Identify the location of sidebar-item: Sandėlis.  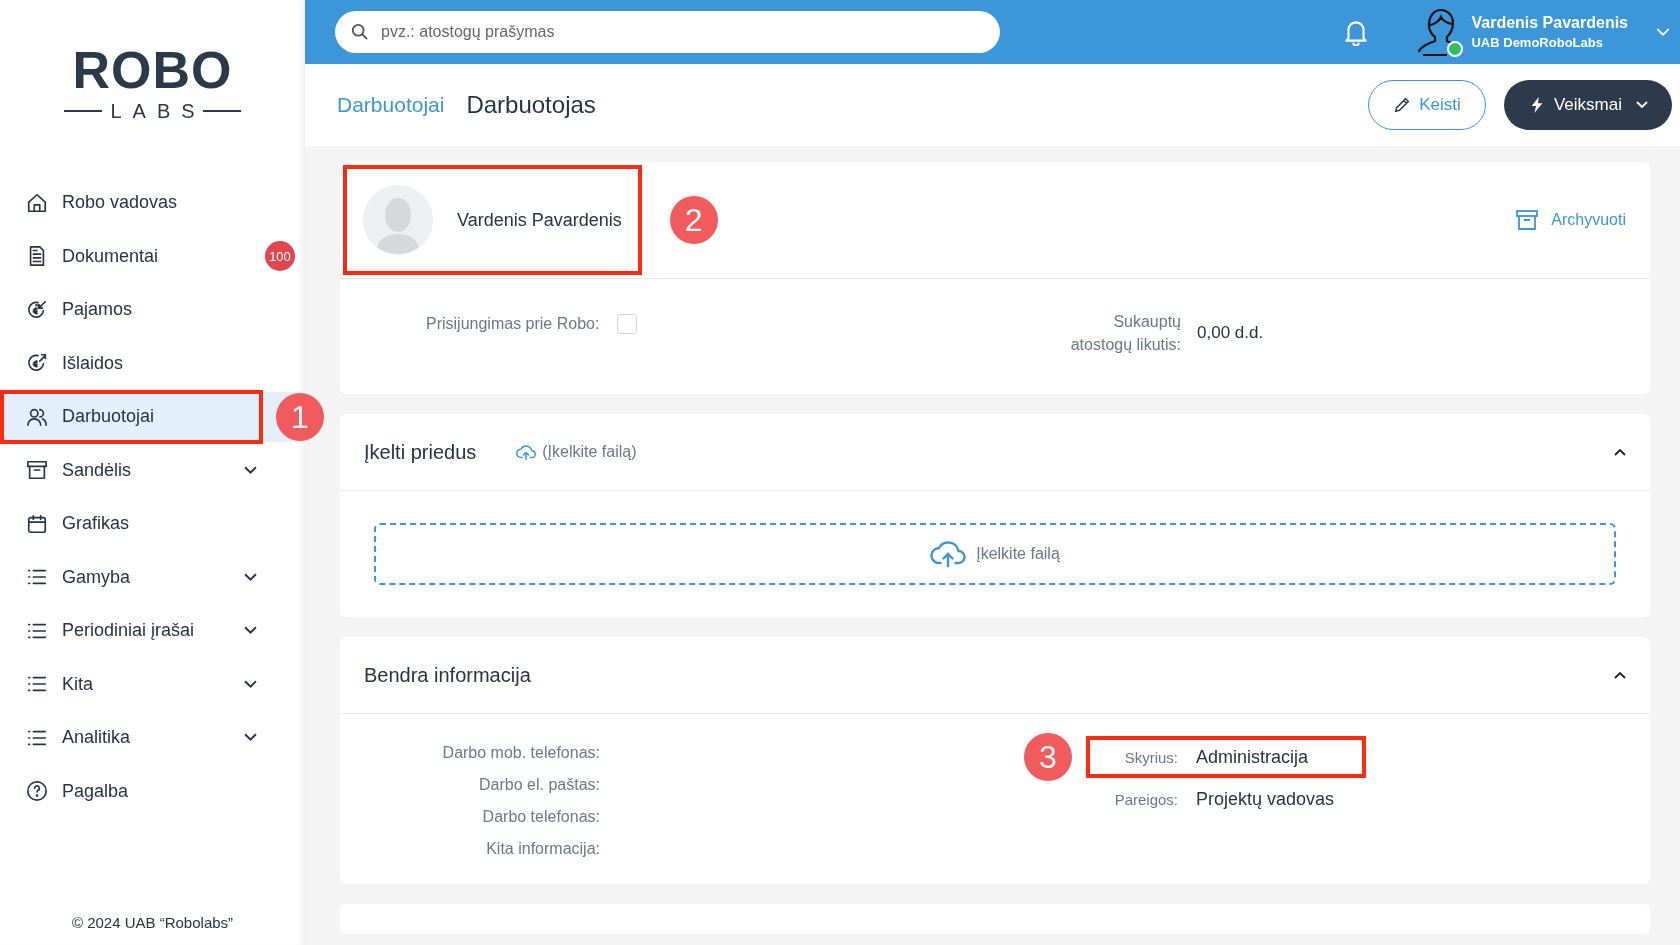
(152, 470).